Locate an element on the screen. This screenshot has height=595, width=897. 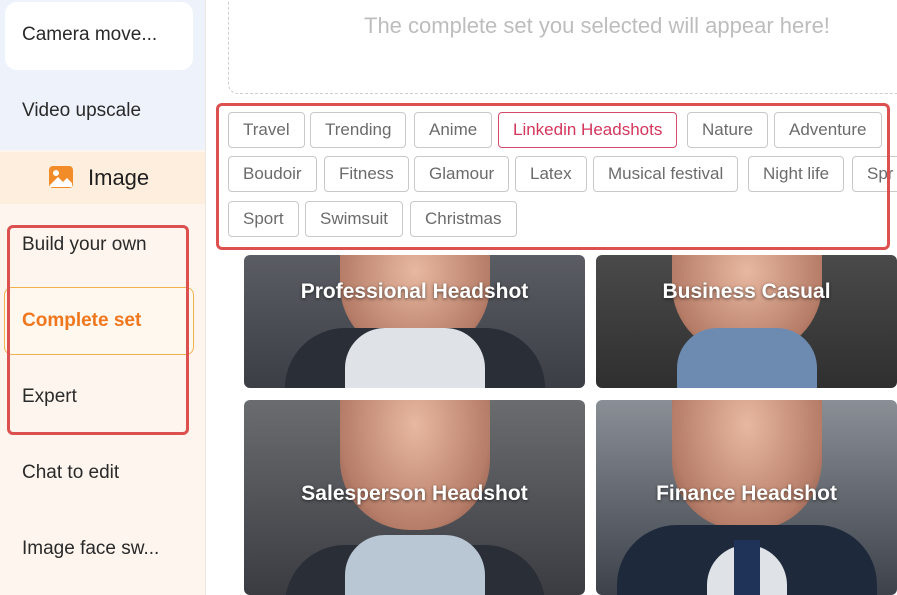
image-icon is located at coordinates (61, 177).